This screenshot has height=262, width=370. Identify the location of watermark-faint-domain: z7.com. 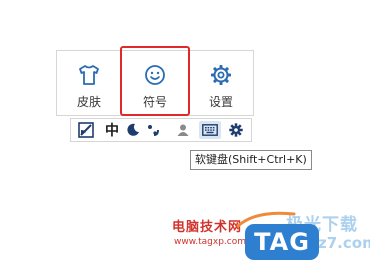
(344, 243).